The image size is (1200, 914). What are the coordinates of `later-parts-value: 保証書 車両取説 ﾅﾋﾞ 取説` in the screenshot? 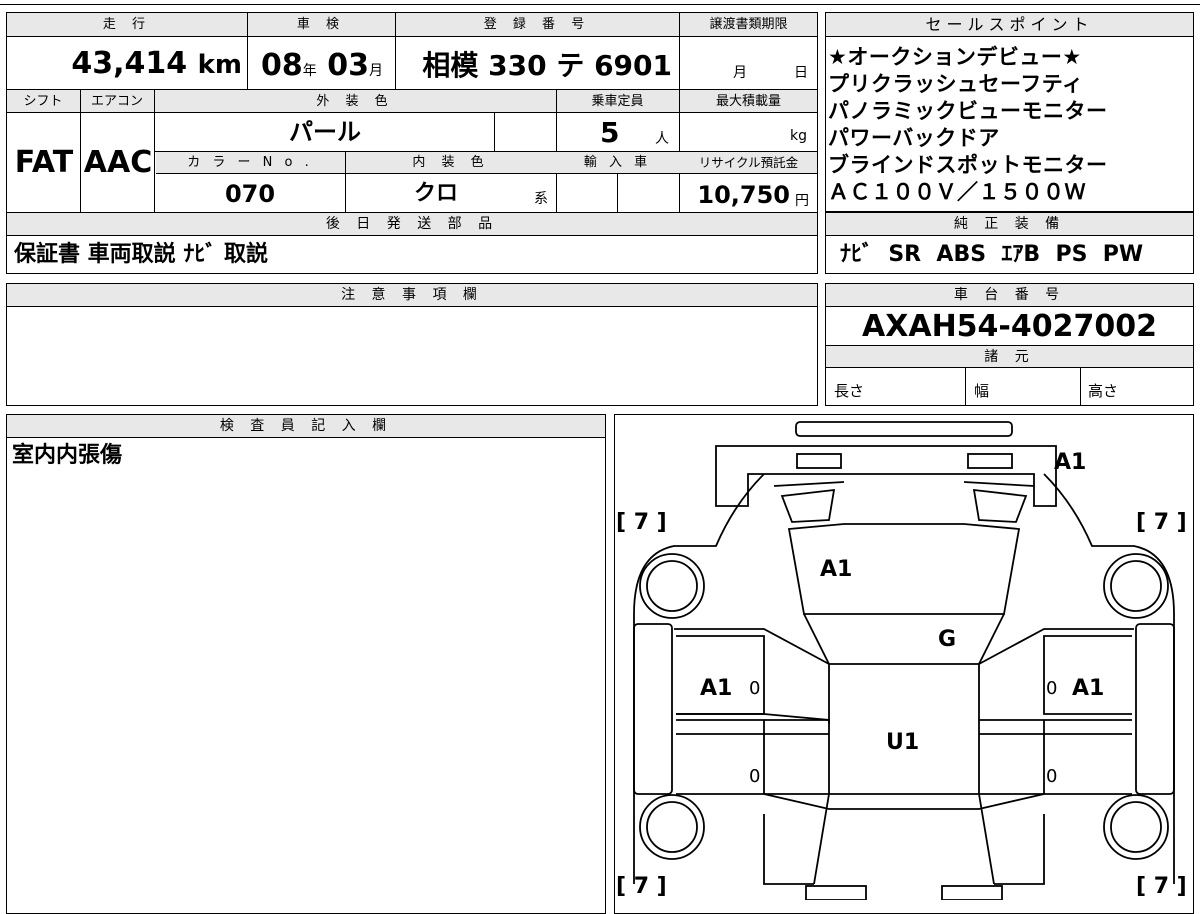 It's located at (141, 254).